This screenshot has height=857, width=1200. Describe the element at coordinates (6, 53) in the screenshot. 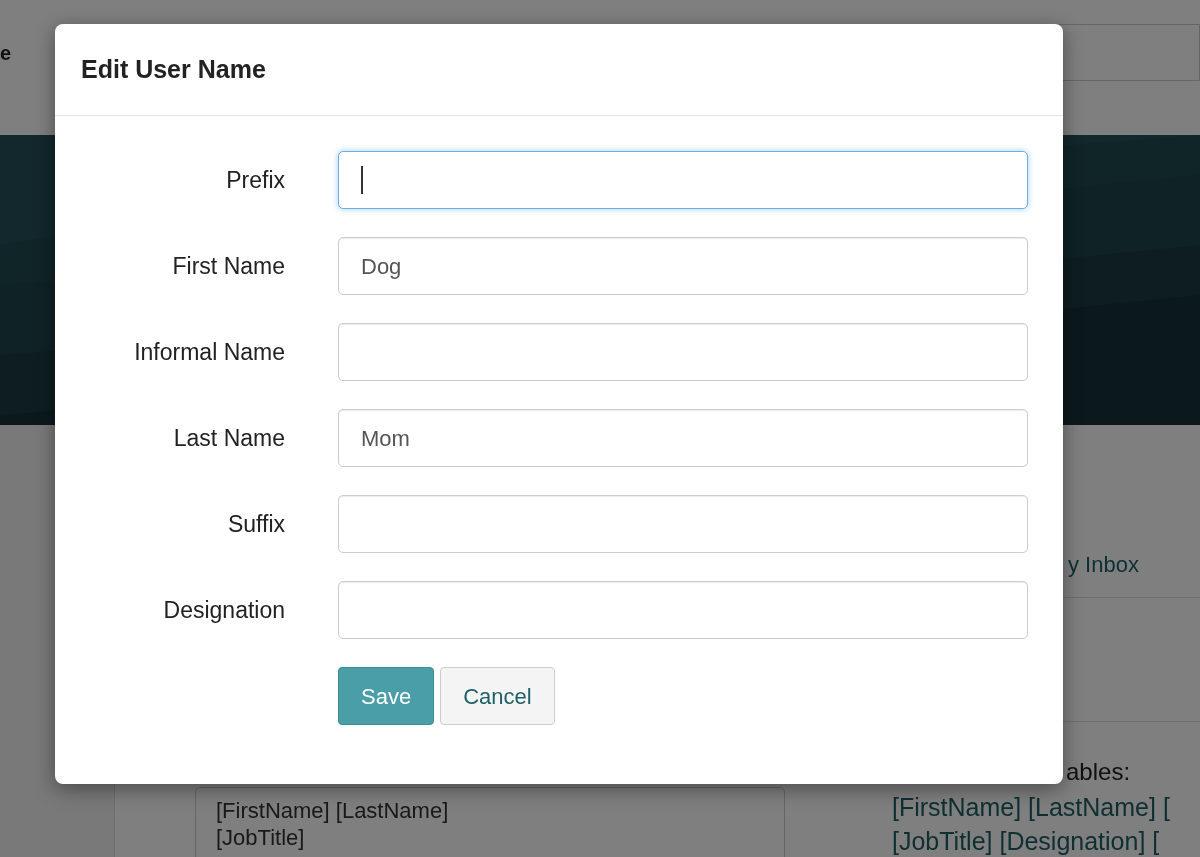

I see `header-text: e` at that location.